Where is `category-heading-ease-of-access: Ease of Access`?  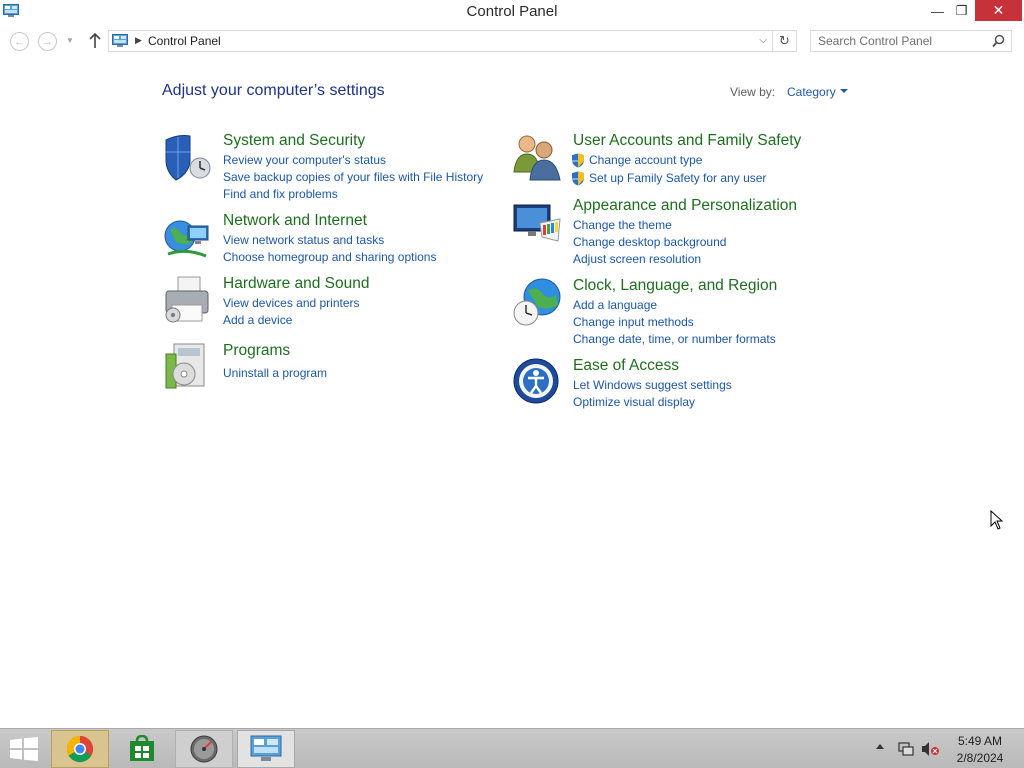
category-heading-ease-of-access: Ease of Access is located at coordinates (626, 366).